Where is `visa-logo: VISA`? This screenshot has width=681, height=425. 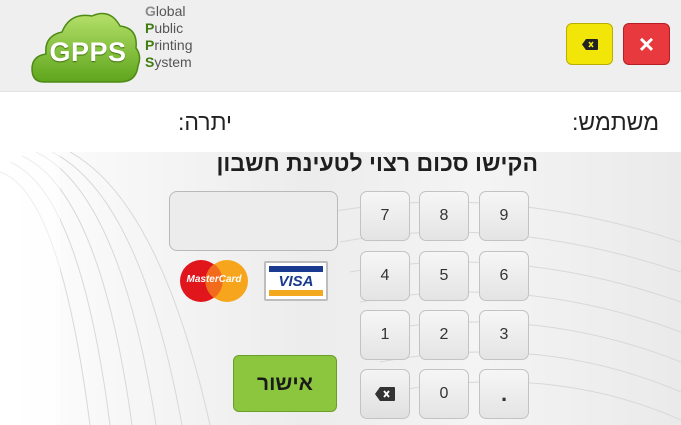 visa-logo: VISA is located at coordinates (296, 281).